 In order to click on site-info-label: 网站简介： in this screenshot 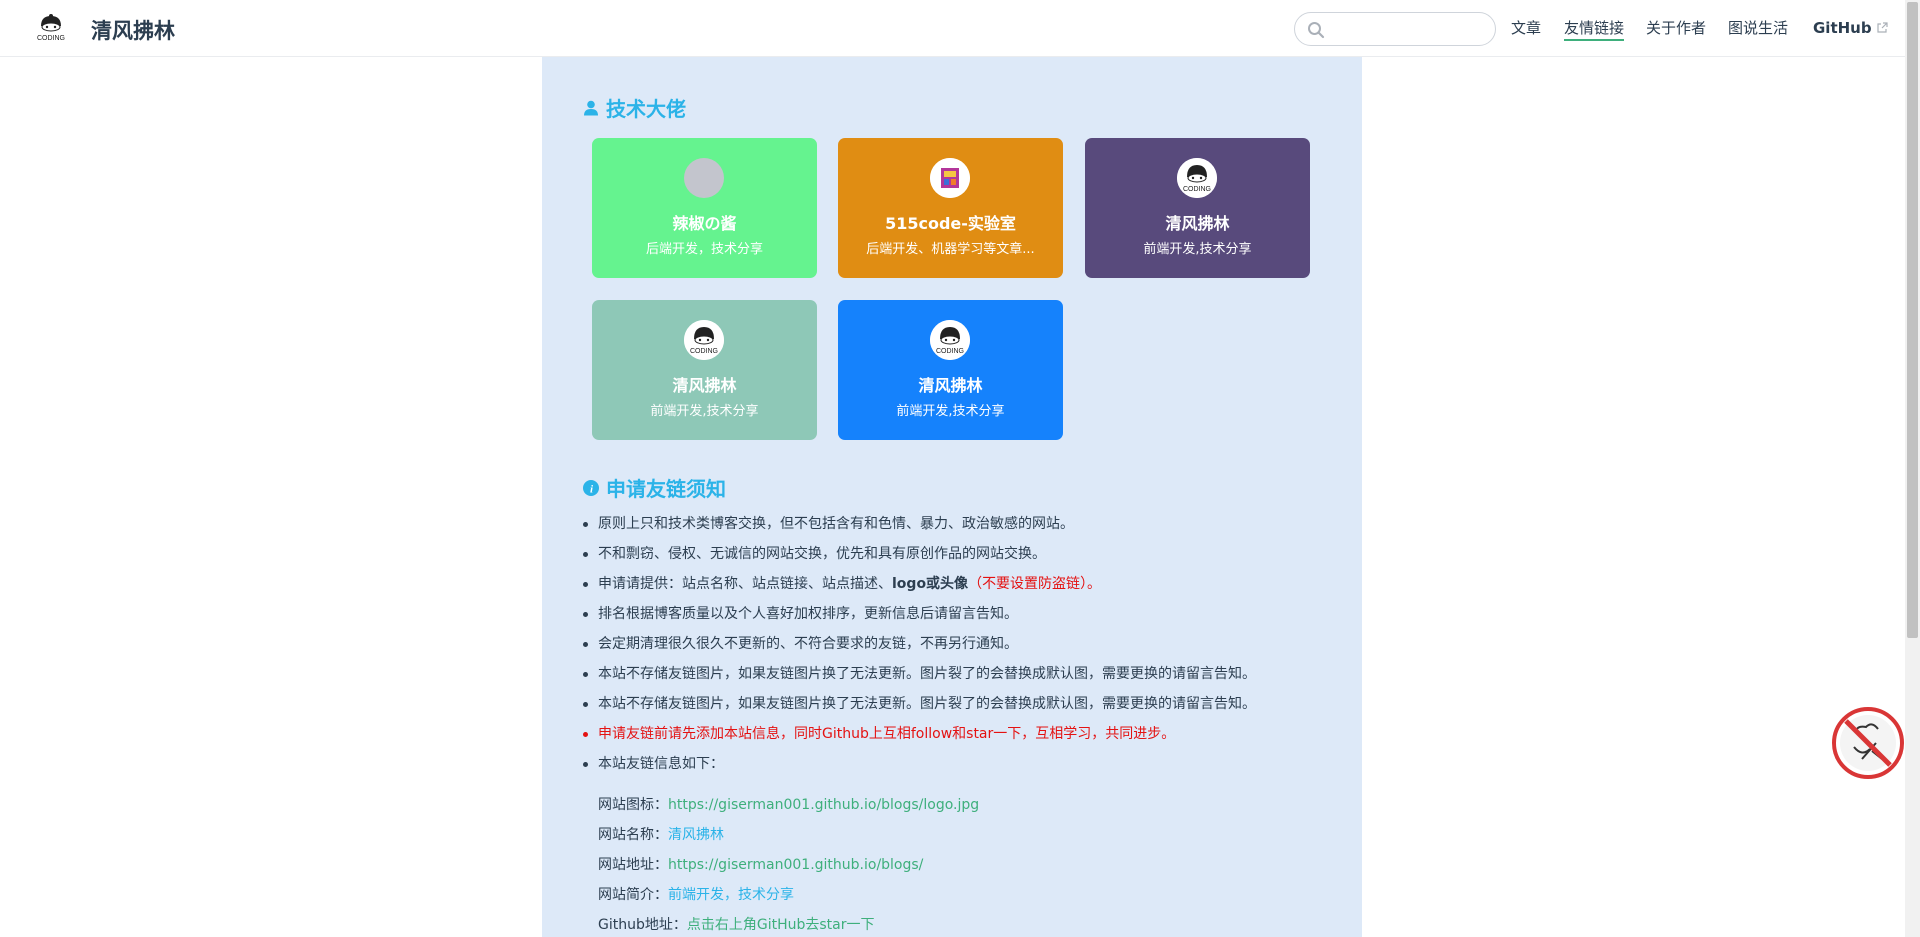, I will do `click(633, 895)`.